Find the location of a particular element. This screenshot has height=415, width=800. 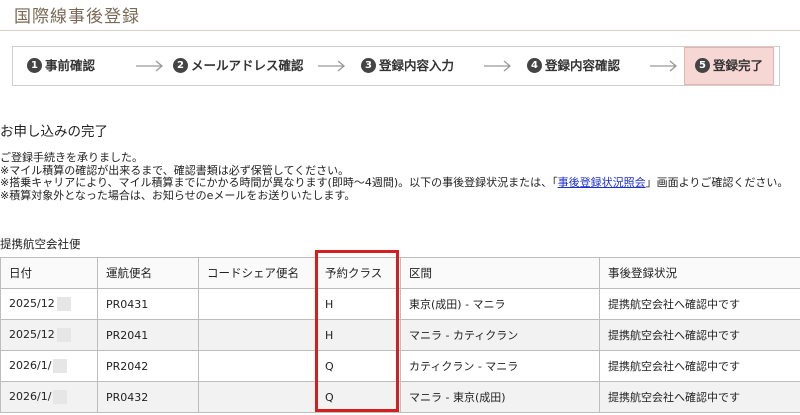

step-number: 5 is located at coordinates (702, 65).